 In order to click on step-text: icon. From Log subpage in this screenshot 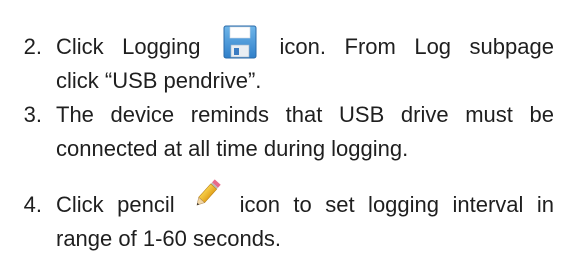, I will do `click(416, 46)`.